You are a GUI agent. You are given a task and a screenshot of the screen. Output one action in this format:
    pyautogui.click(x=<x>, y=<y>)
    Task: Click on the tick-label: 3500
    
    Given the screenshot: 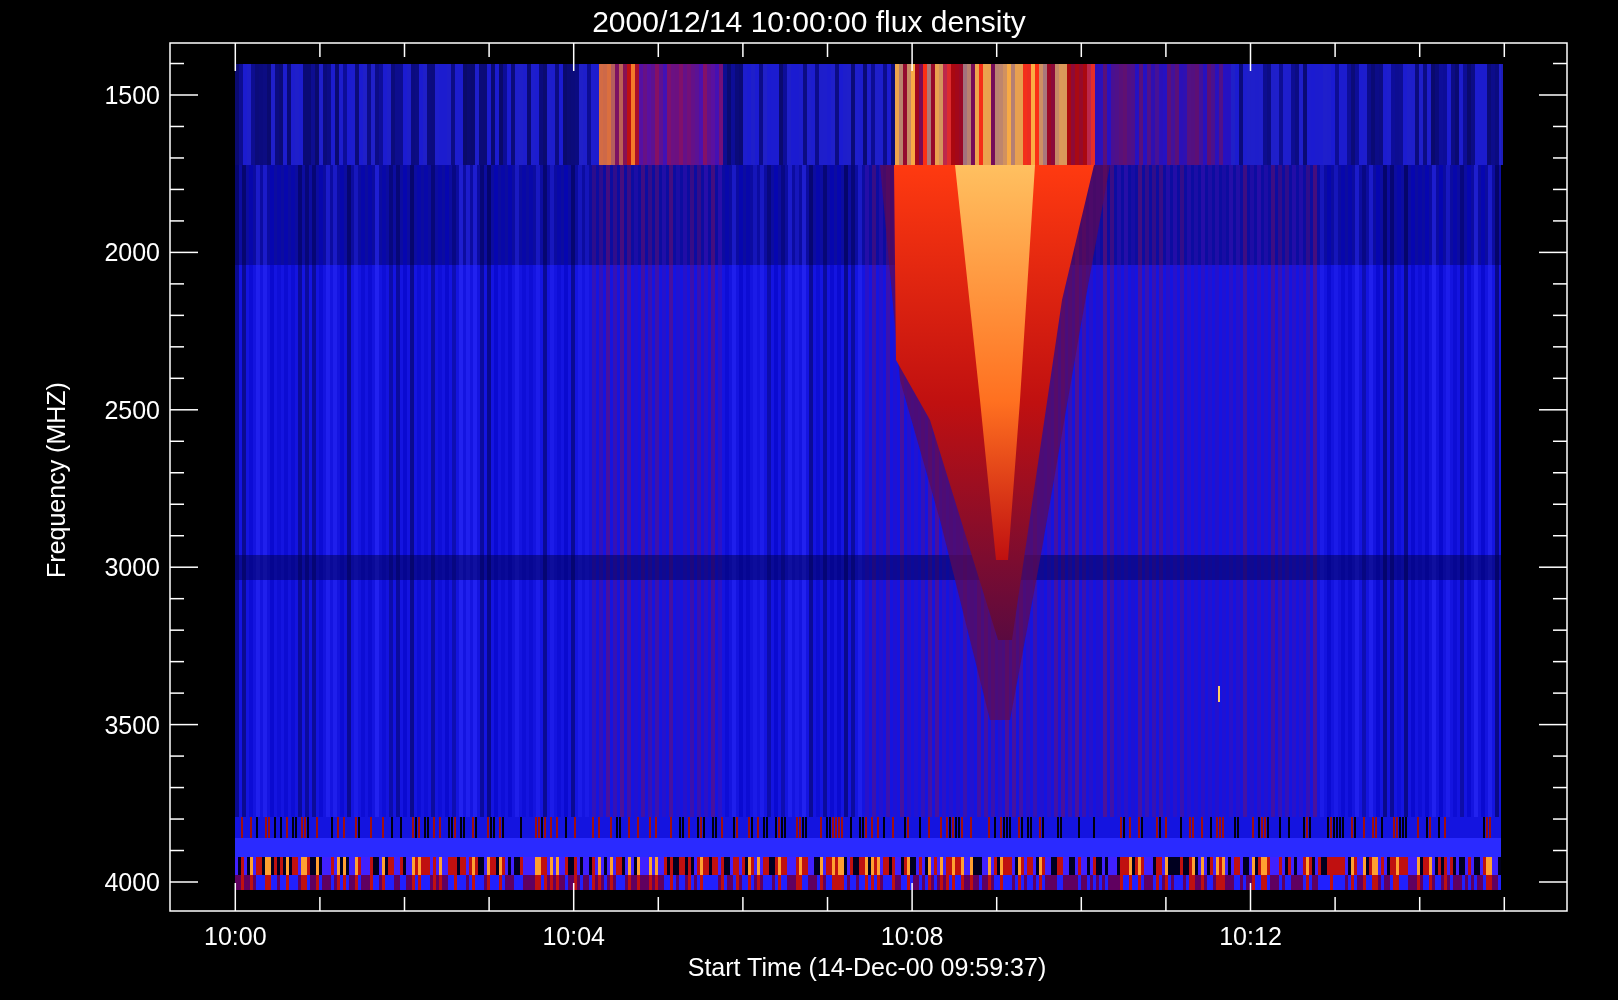 What is the action you would take?
    pyautogui.click(x=132, y=724)
    